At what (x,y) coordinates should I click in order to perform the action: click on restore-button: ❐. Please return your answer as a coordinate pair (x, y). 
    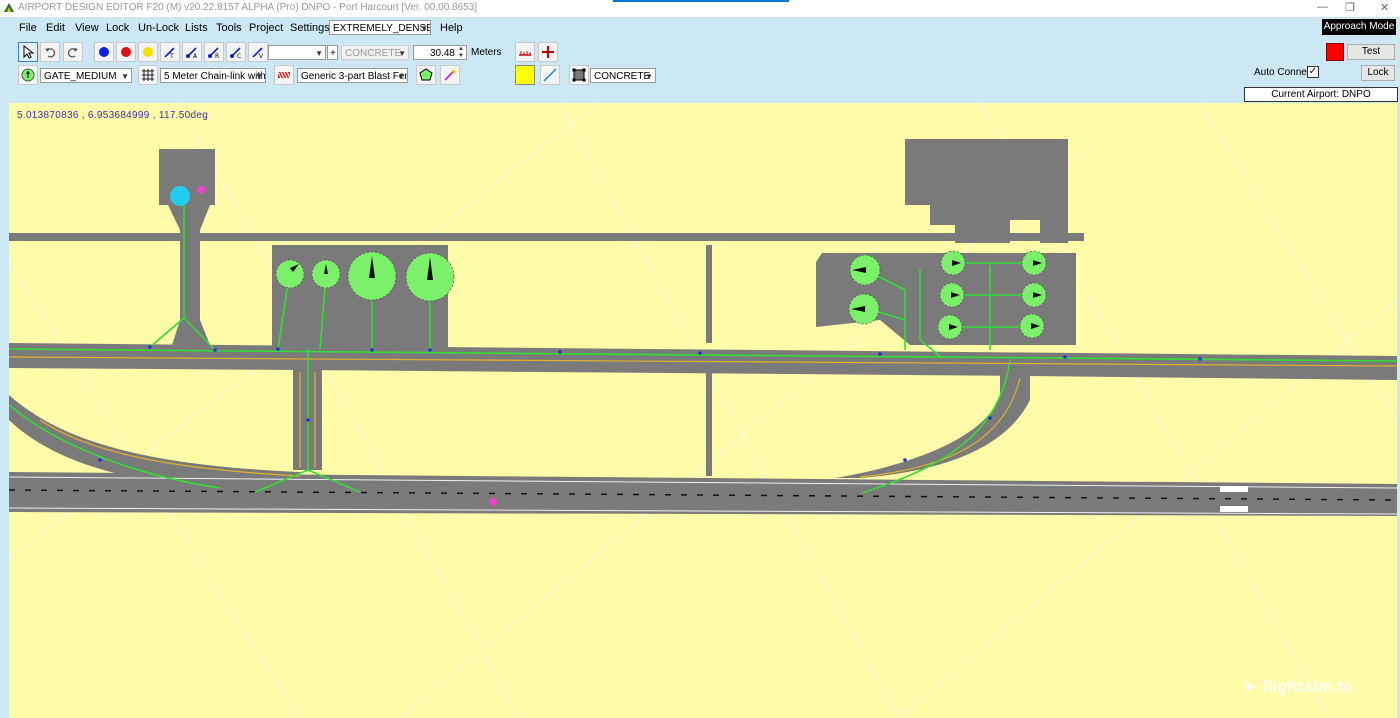
    Looking at the image, I should click on (1350, 7).